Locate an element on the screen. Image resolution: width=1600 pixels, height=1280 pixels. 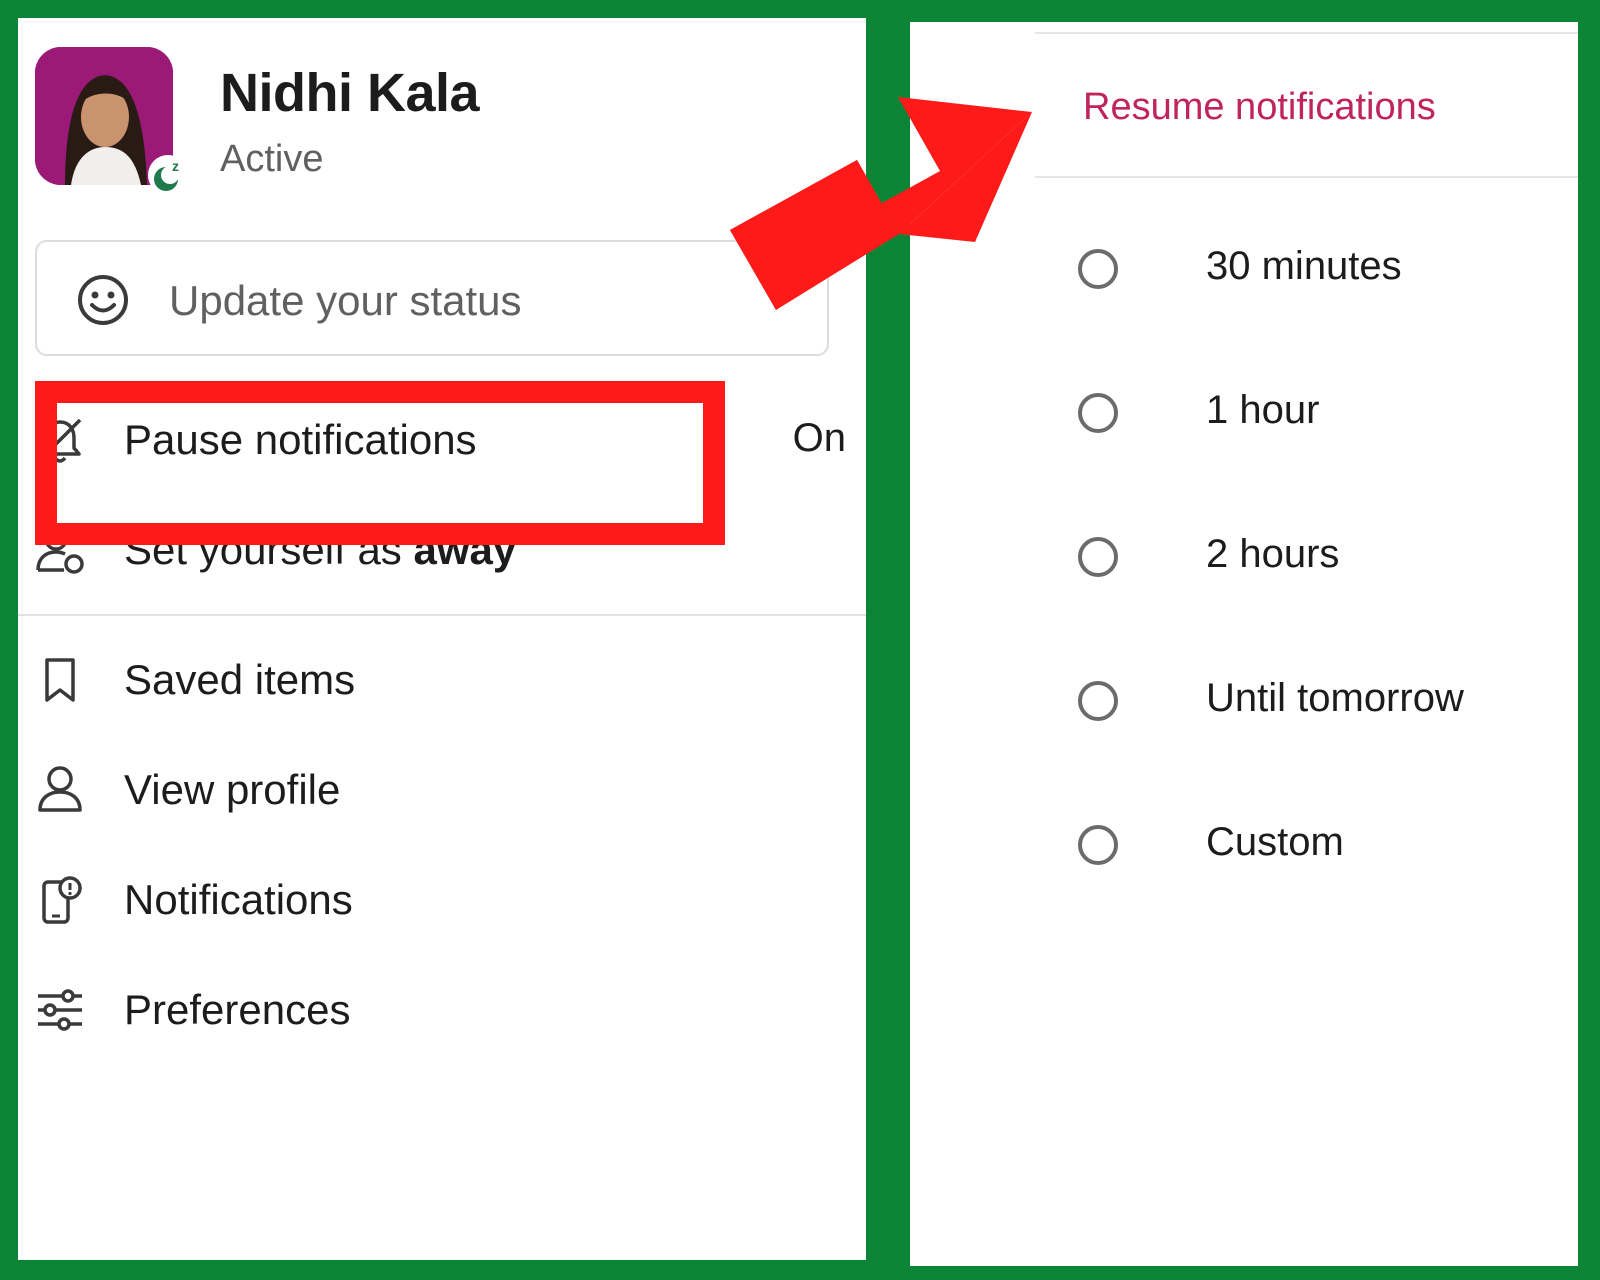
bookmark-icon is located at coordinates (60, 680).